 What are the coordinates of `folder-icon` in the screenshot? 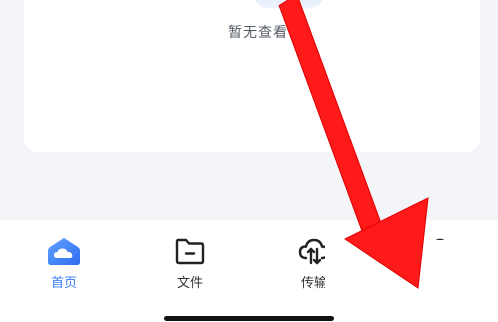 It's located at (190, 251).